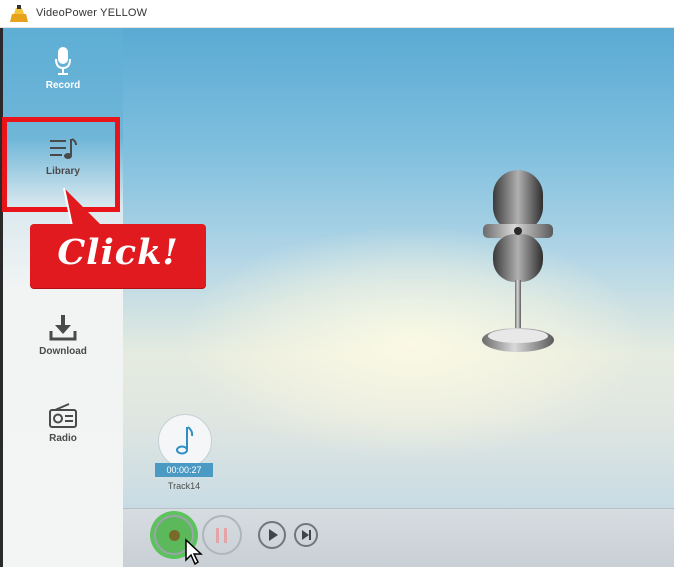 This screenshot has width=674, height=567. I want to click on radio-icon, so click(63, 415).